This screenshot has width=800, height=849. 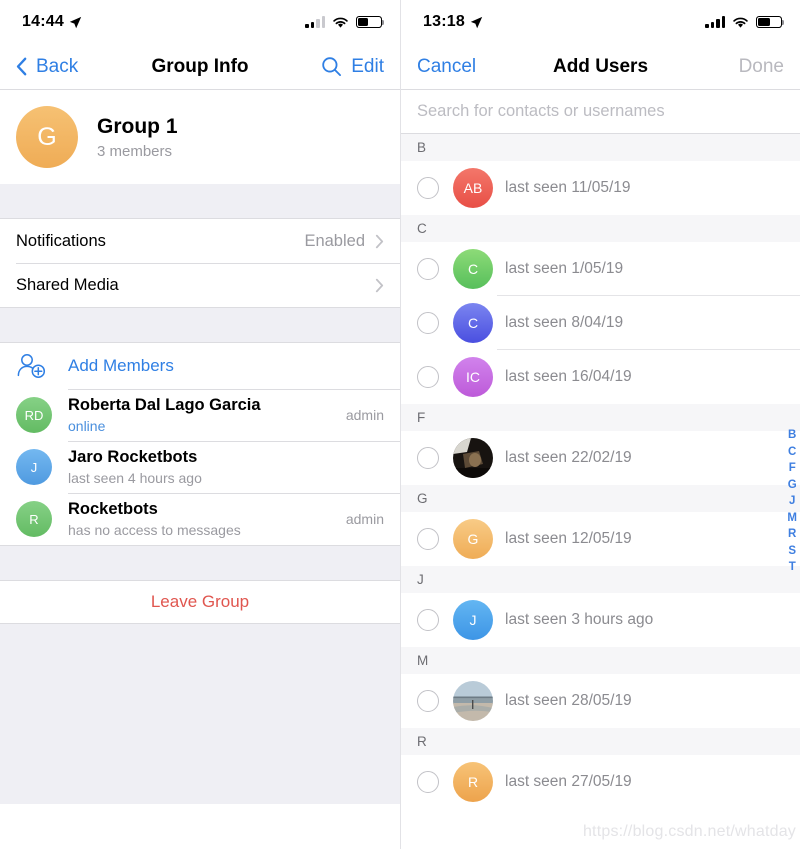 I want to click on contact-status: last seen 22/02/19, so click(x=568, y=457).